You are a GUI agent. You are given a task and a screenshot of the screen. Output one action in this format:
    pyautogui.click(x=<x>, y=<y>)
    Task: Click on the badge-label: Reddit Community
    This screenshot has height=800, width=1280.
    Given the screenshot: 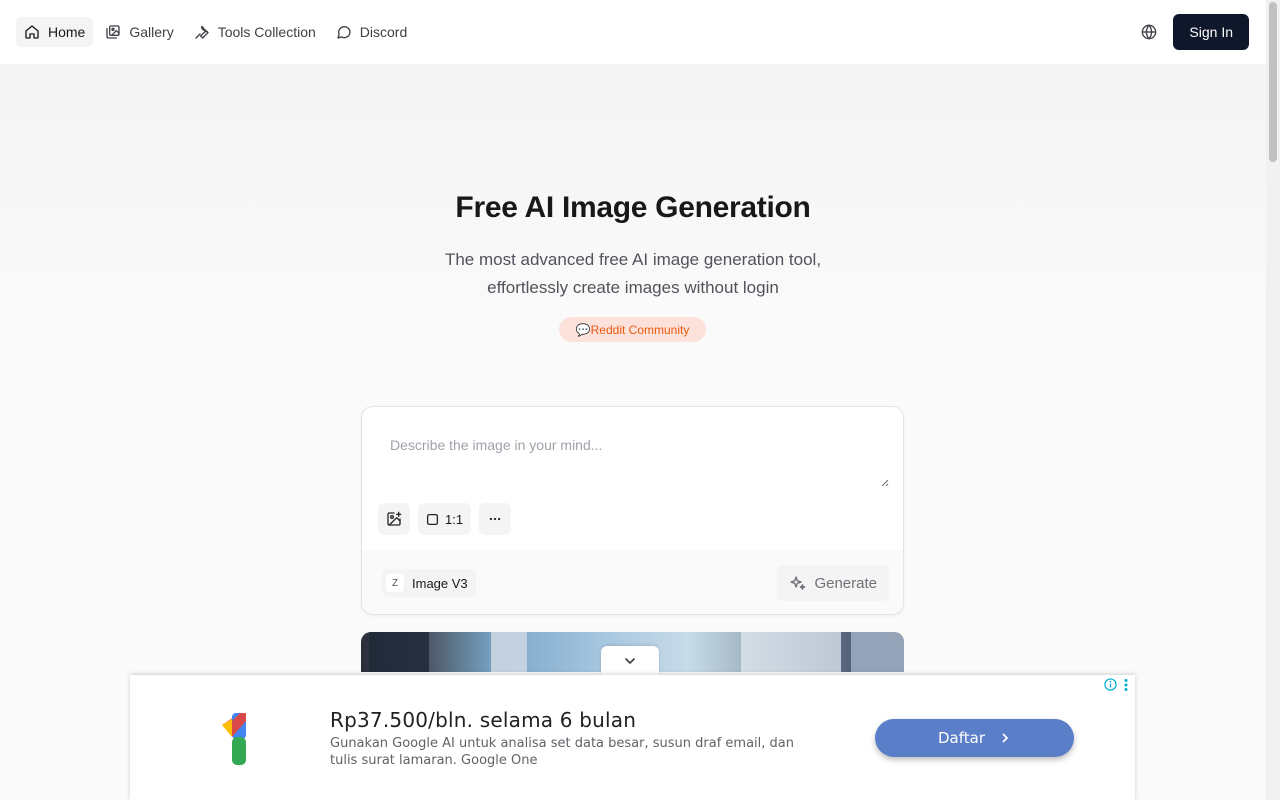 What is the action you would take?
    pyautogui.click(x=640, y=329)
    